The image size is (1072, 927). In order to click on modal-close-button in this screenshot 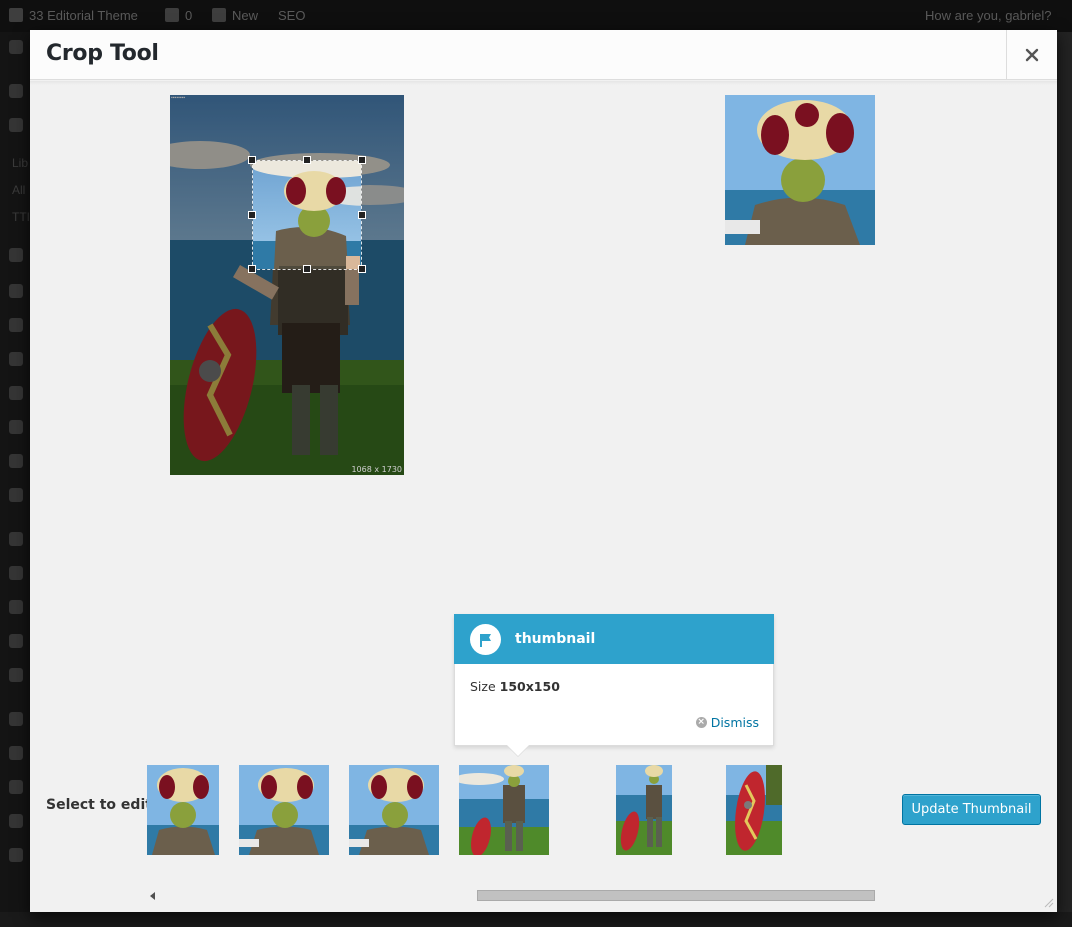, I will do `click(1031, 55)`.